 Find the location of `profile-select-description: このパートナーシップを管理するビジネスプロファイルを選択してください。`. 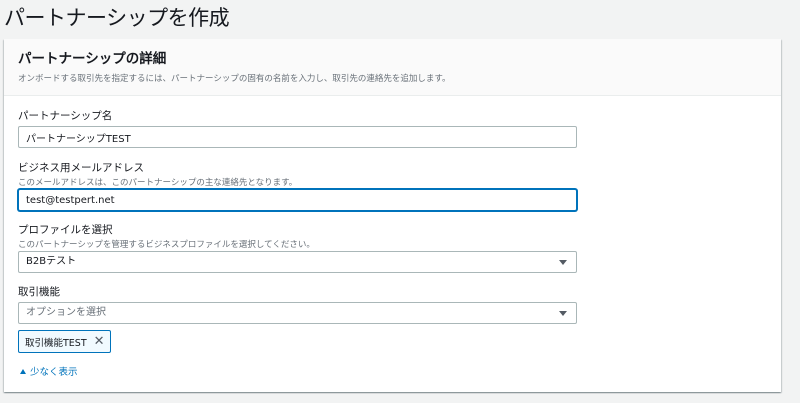

profile-select-description: このパートナーシップを管理するビジネスプロファイルを選択してください。 is located at coordinates (166, 245).